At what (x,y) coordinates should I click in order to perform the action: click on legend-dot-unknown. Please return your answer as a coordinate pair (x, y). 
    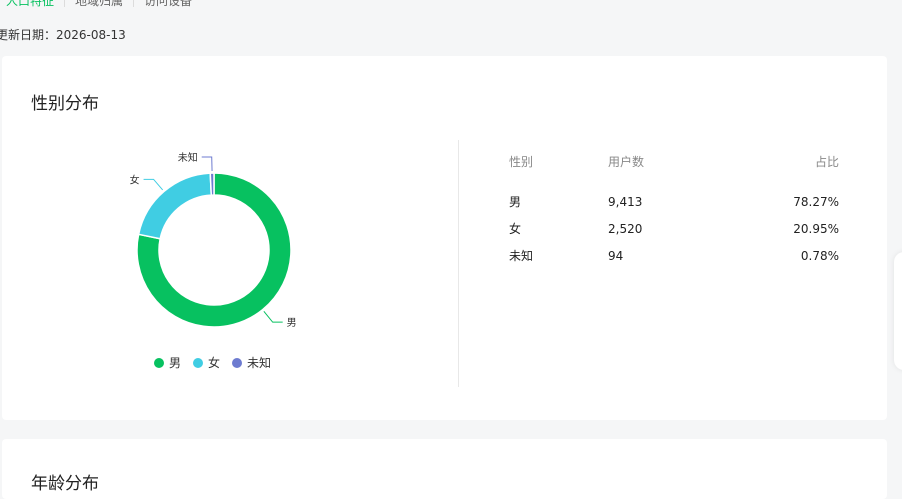
    Looking at the image, I should click on (237, 362).